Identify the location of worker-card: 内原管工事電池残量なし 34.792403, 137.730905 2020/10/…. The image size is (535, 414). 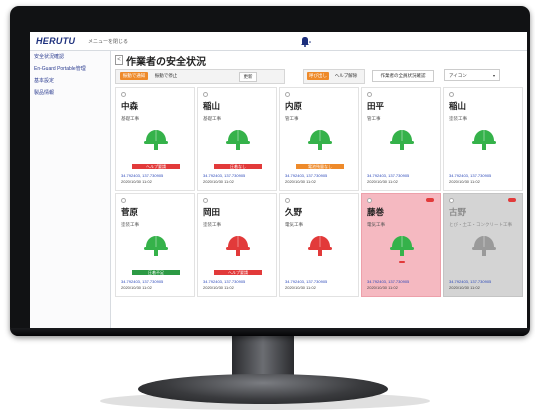
(319, 139).